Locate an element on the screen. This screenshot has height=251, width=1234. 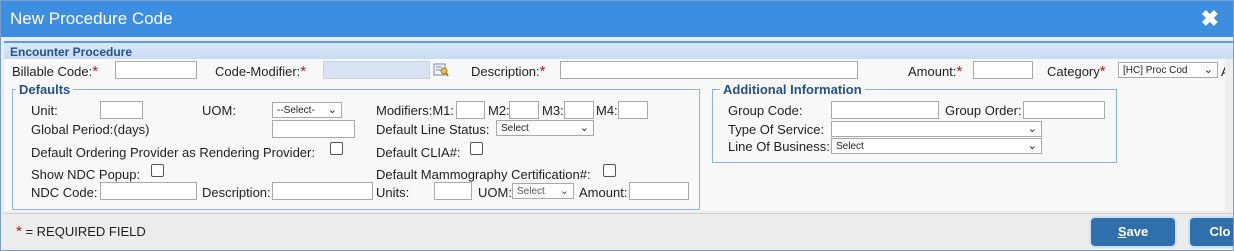
type-of-service-label: Type Of Service: is located at coordinates (776, 129).